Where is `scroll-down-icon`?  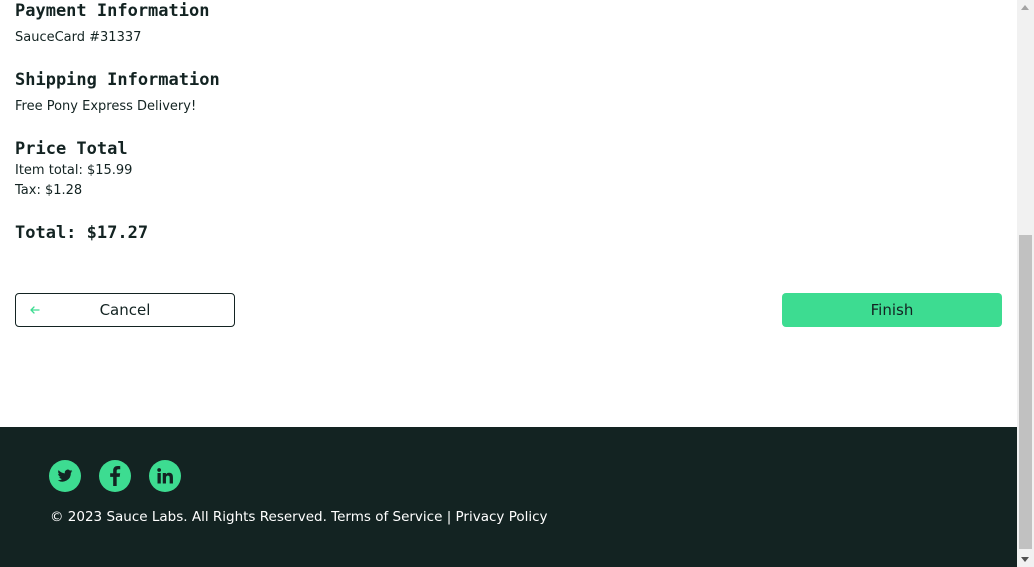 scroll-down-icon is located at coordinates (1025, 559).